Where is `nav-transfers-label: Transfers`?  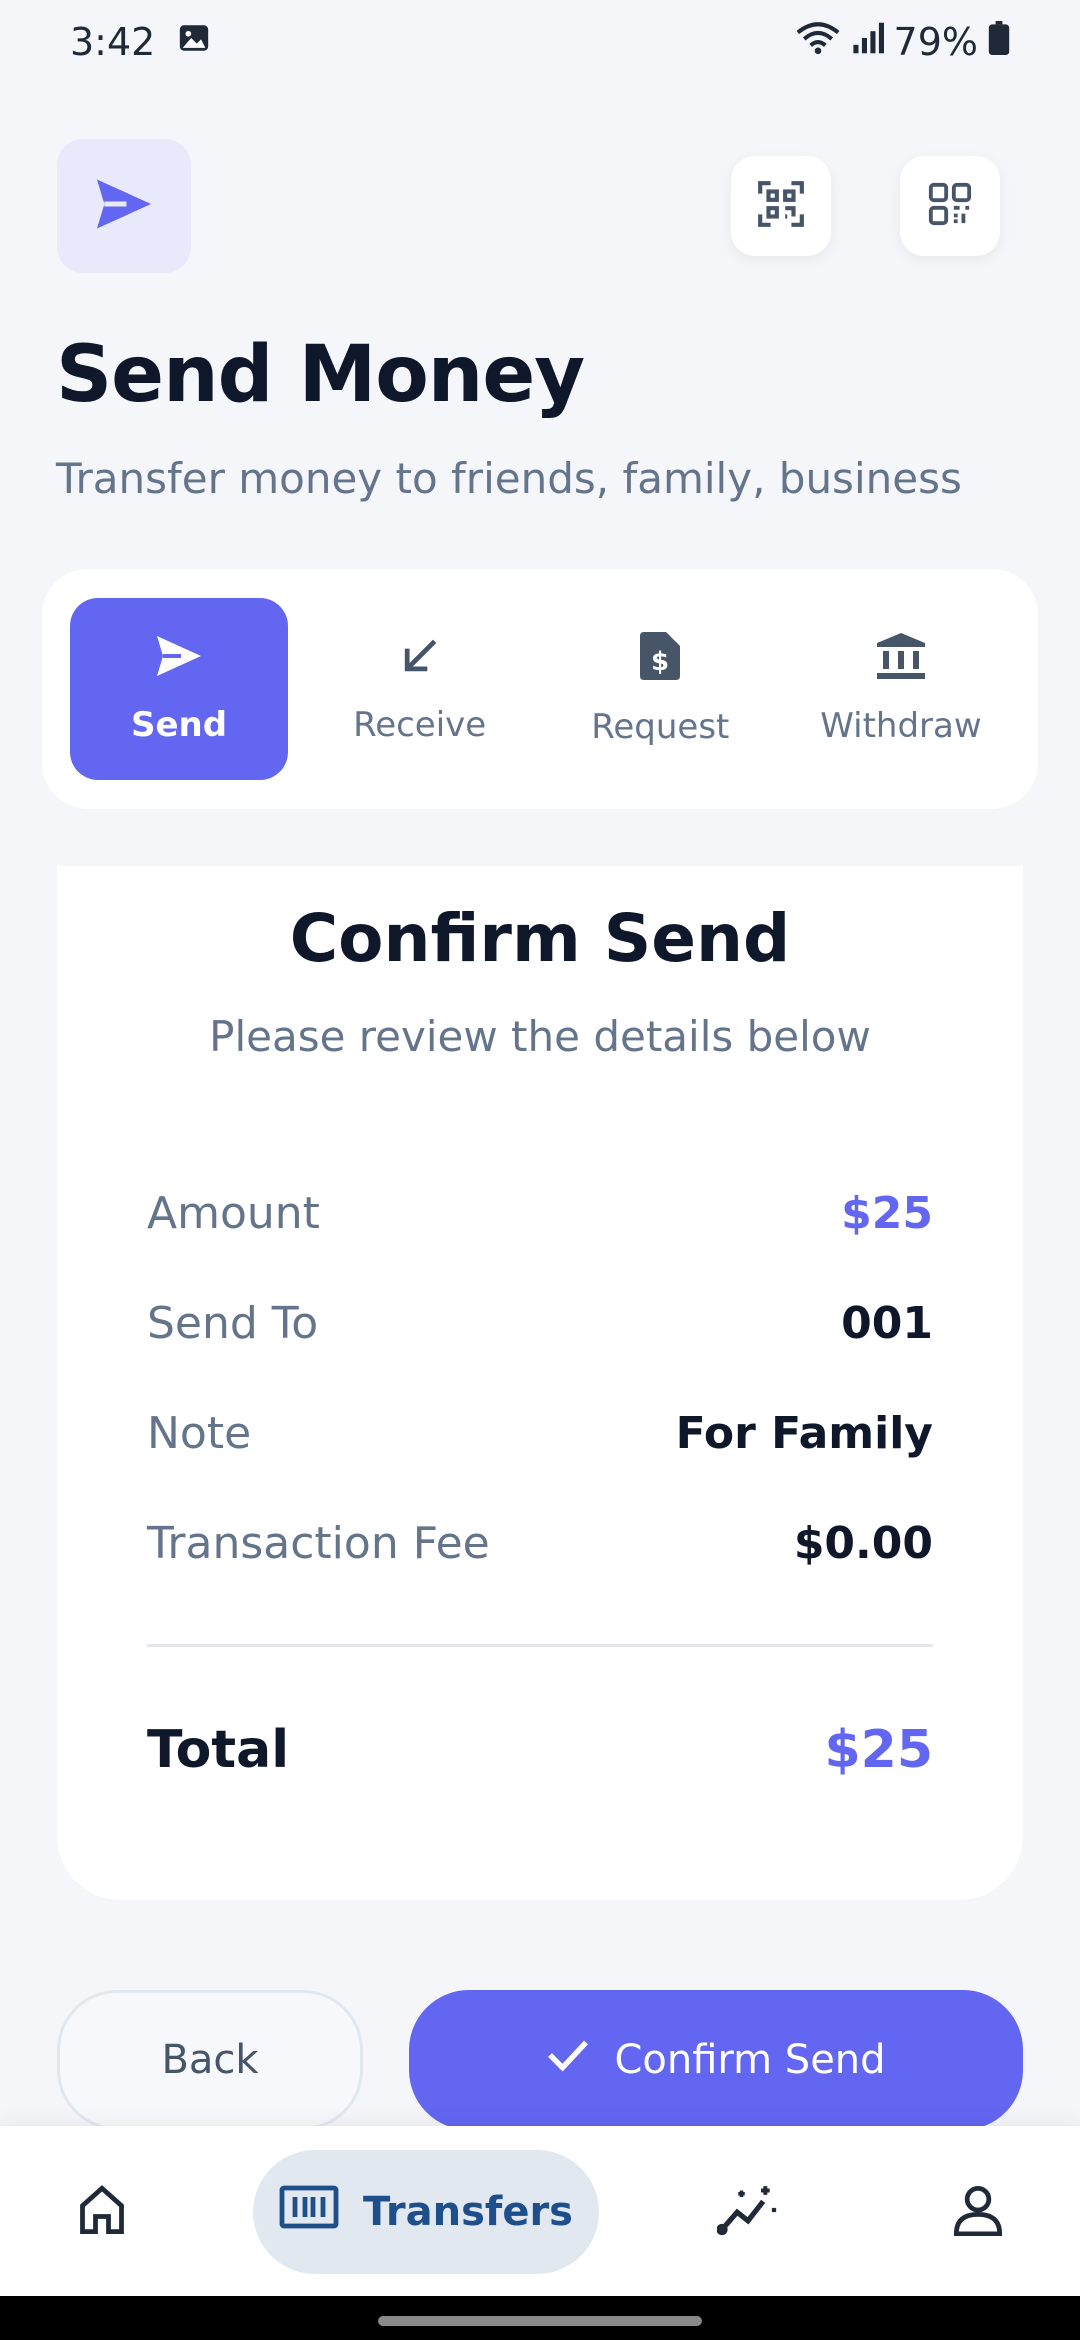
nav-transfers-label: Transfers is located at coordinates (468, 2212).